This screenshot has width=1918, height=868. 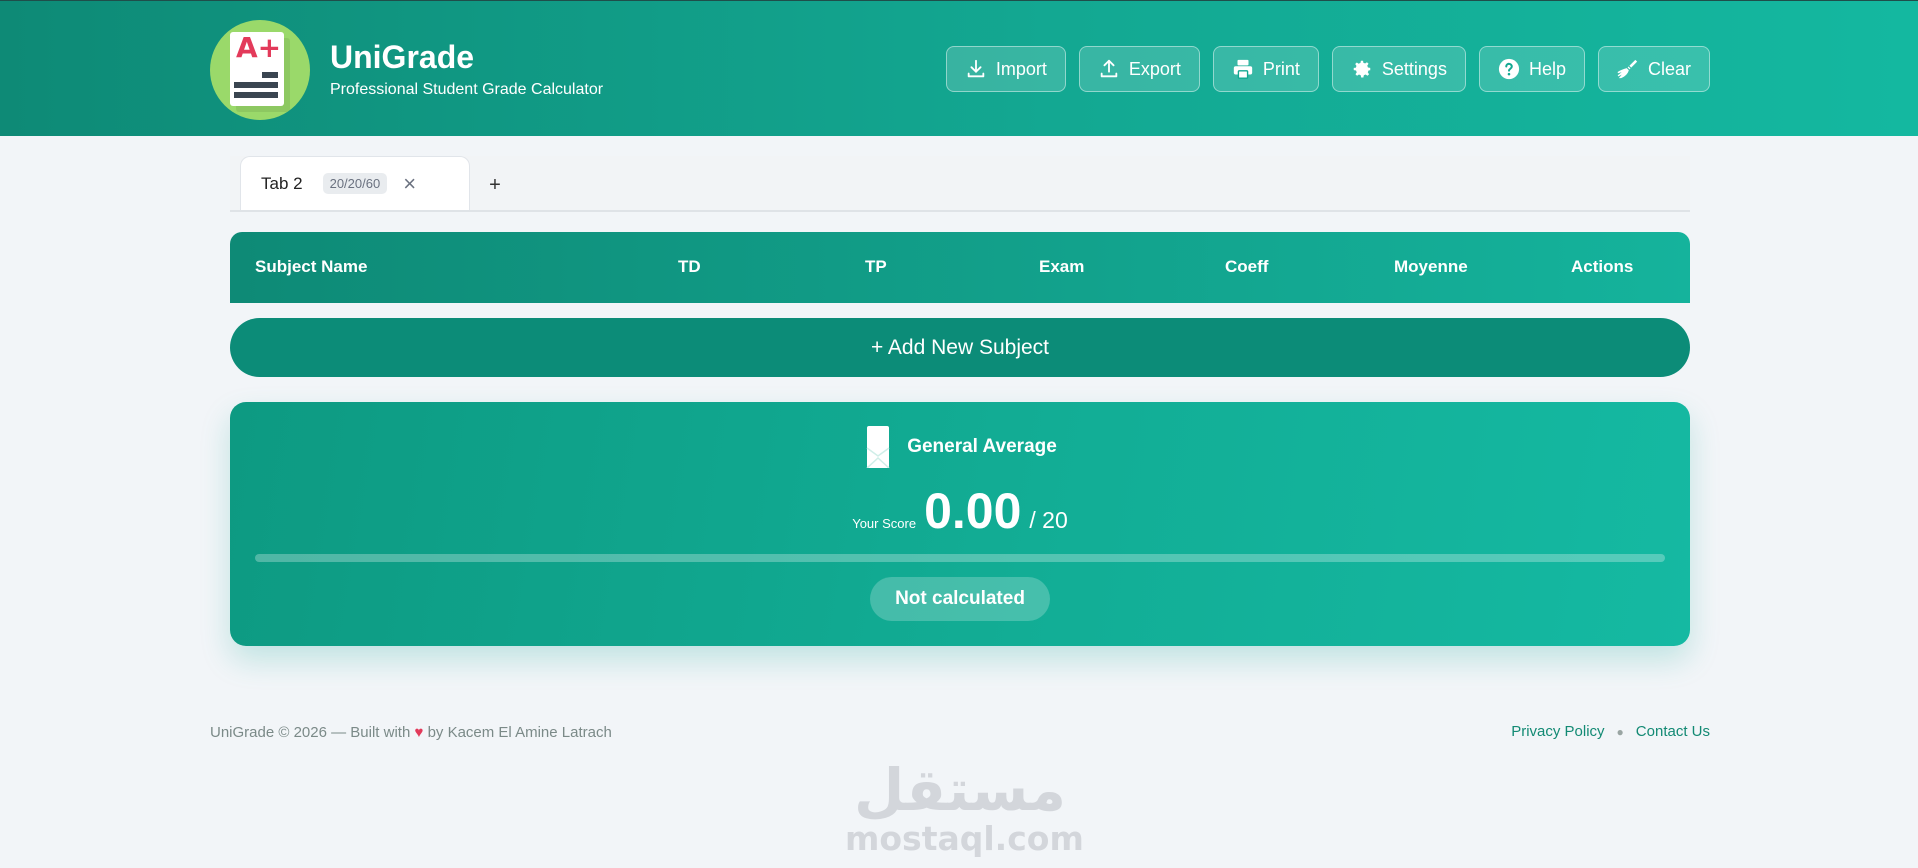 I want to click on footer-links: Privacy Policy ● Contact Us, so click(x=1610, y=731).